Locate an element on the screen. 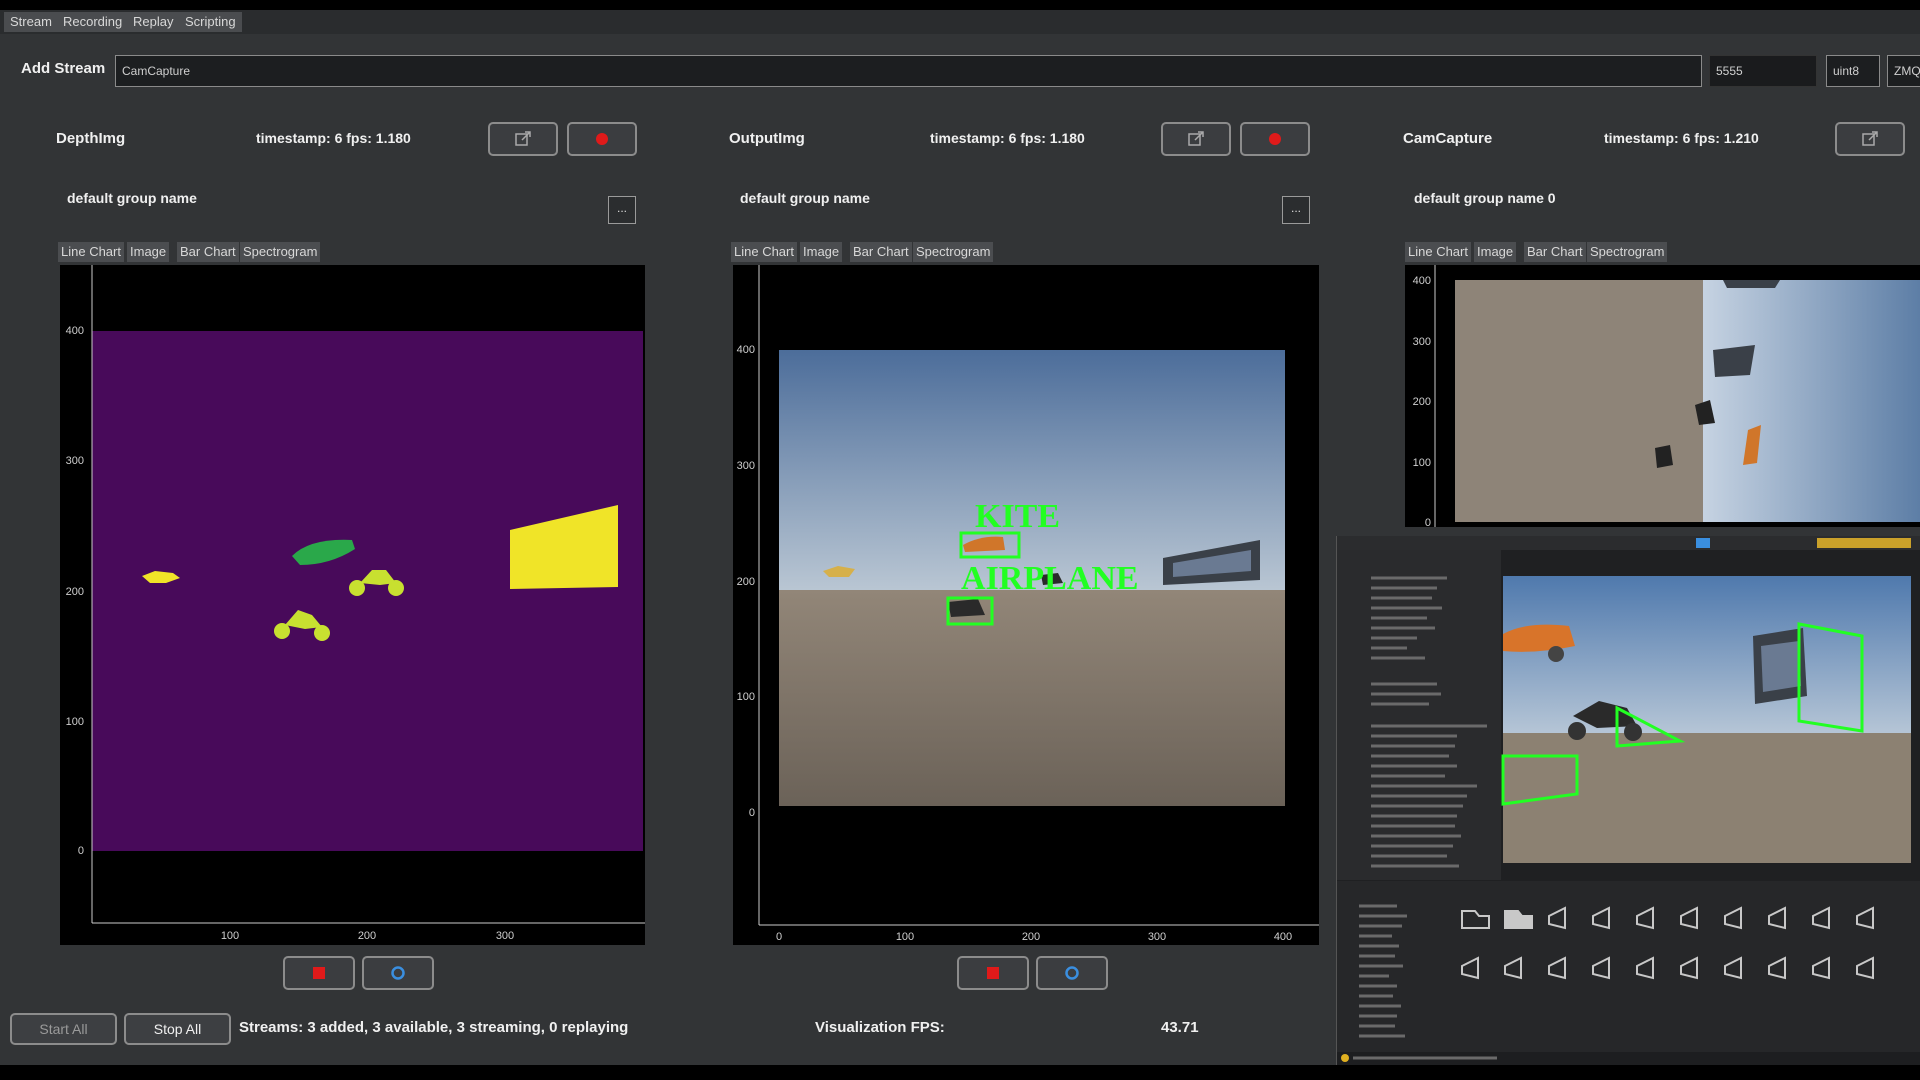 The image size is (1920, 1080). add-stream-label: Add Stream is located at coordinates (63, 68).